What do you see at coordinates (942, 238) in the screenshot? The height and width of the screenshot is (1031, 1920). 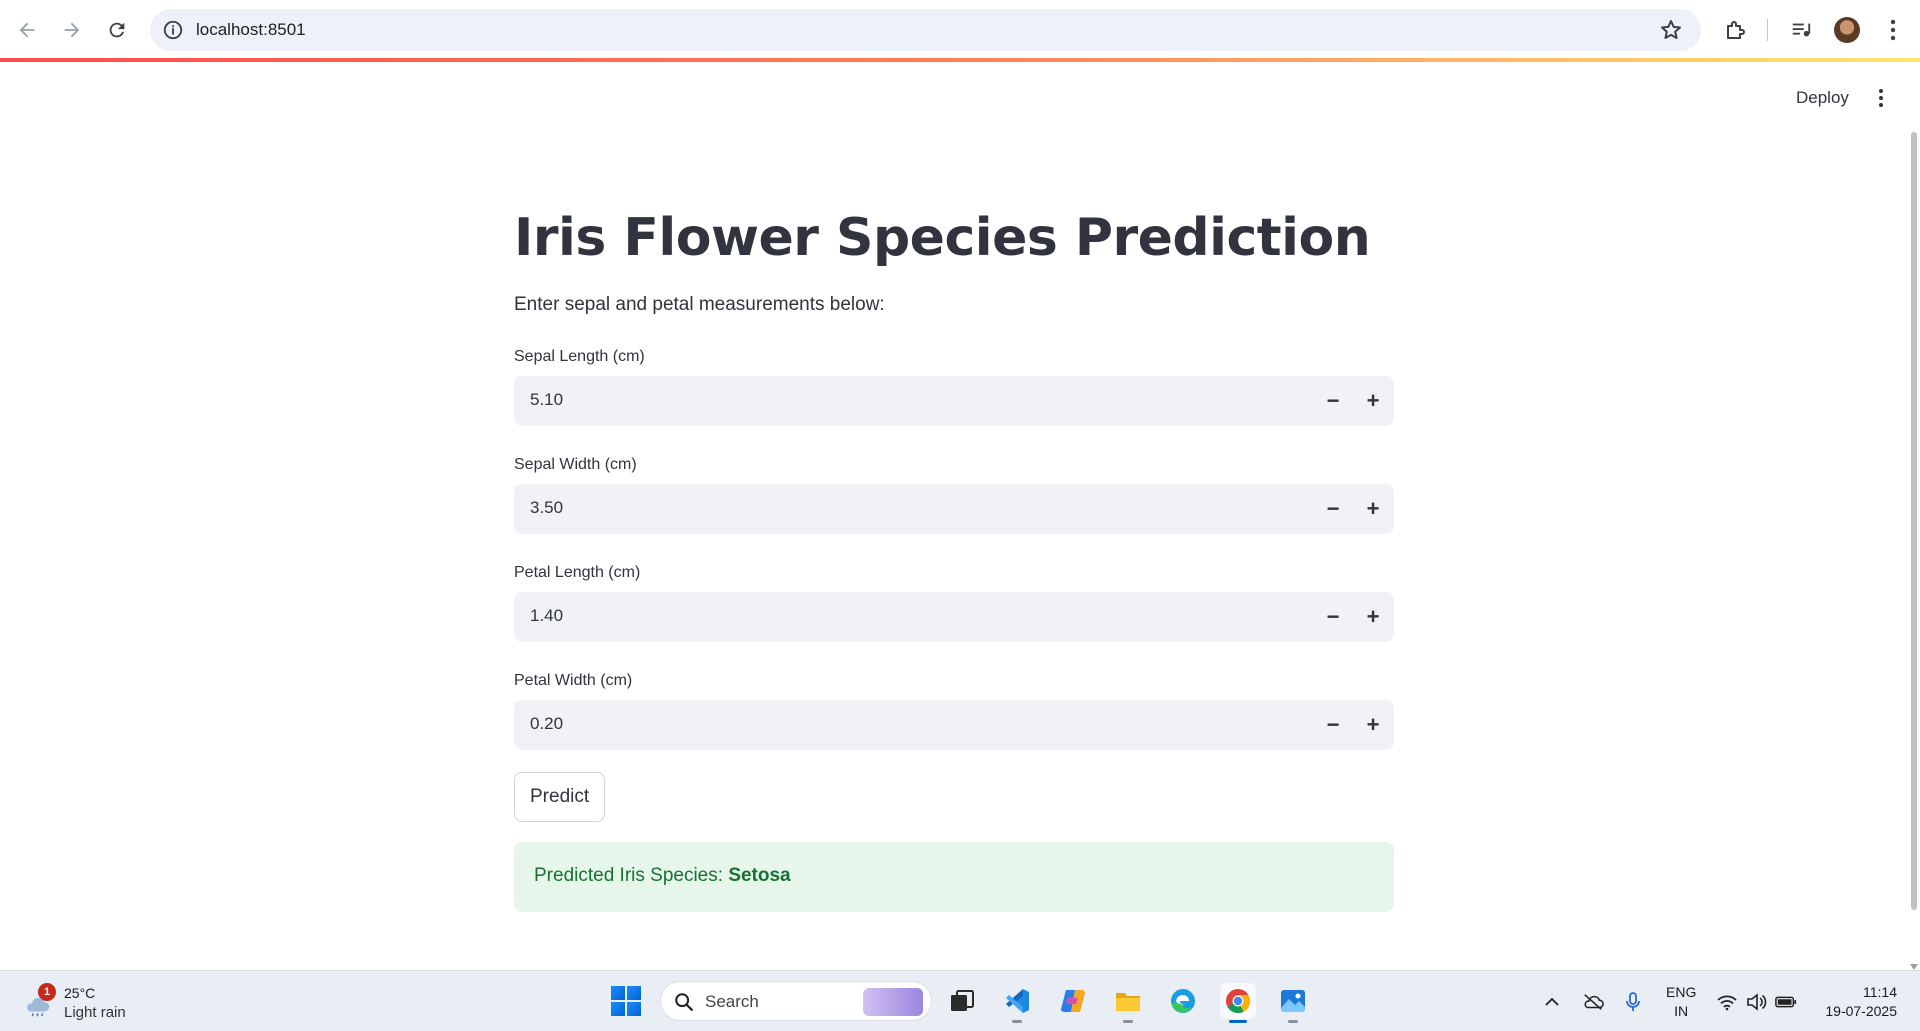 I see `page-title: Iris Flower Species Prediction` at bounding box center [942, 238].